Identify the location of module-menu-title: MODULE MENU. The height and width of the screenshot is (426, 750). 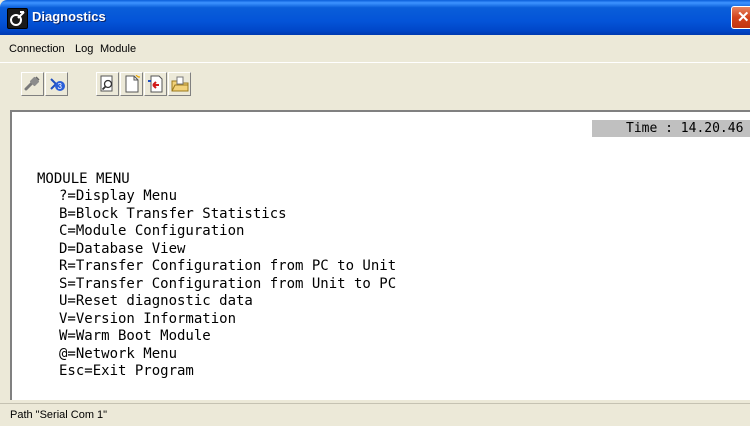
(83, 179).